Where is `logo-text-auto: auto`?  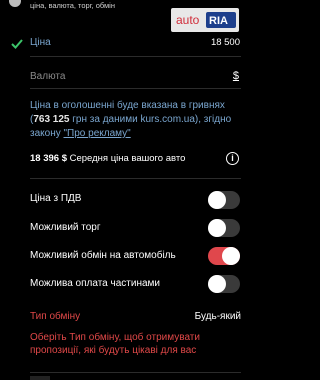 logo-text-auto: auto is located at coordinates (188, 20).